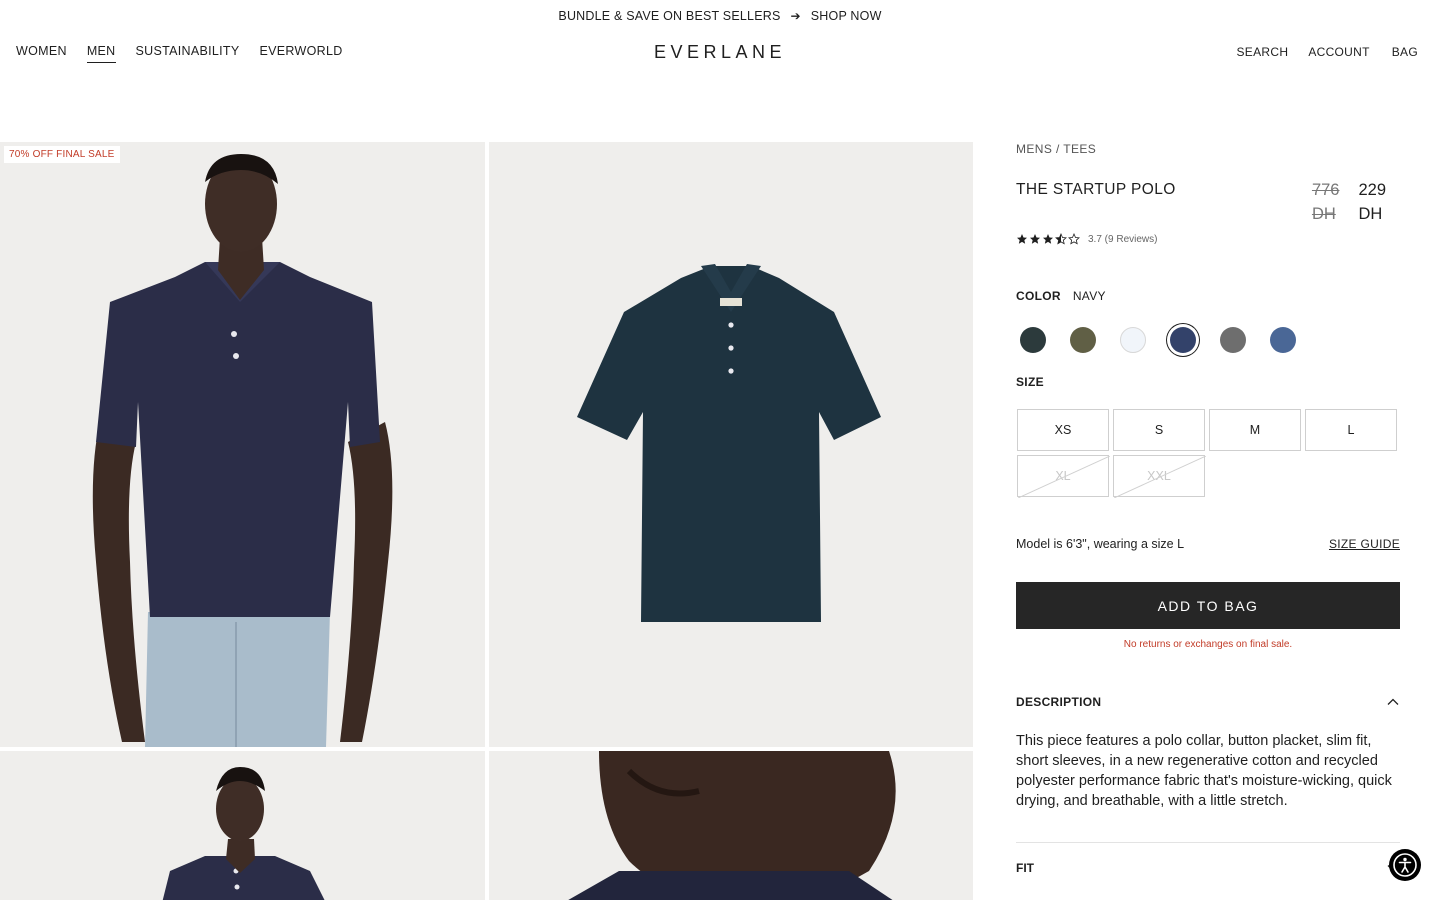 The height and width of the screenshot is (900, 1440). I want to click on price-block: 776 DH 229 DH, so click(1349, 202).